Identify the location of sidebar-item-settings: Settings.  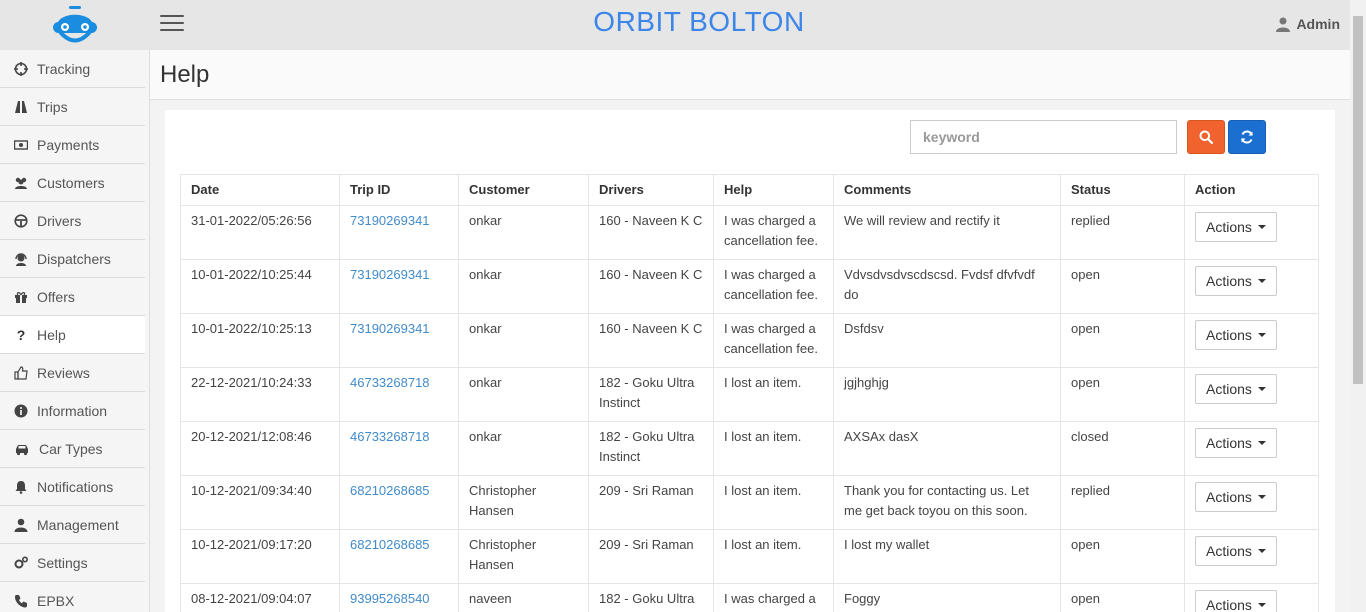
(72, 563).